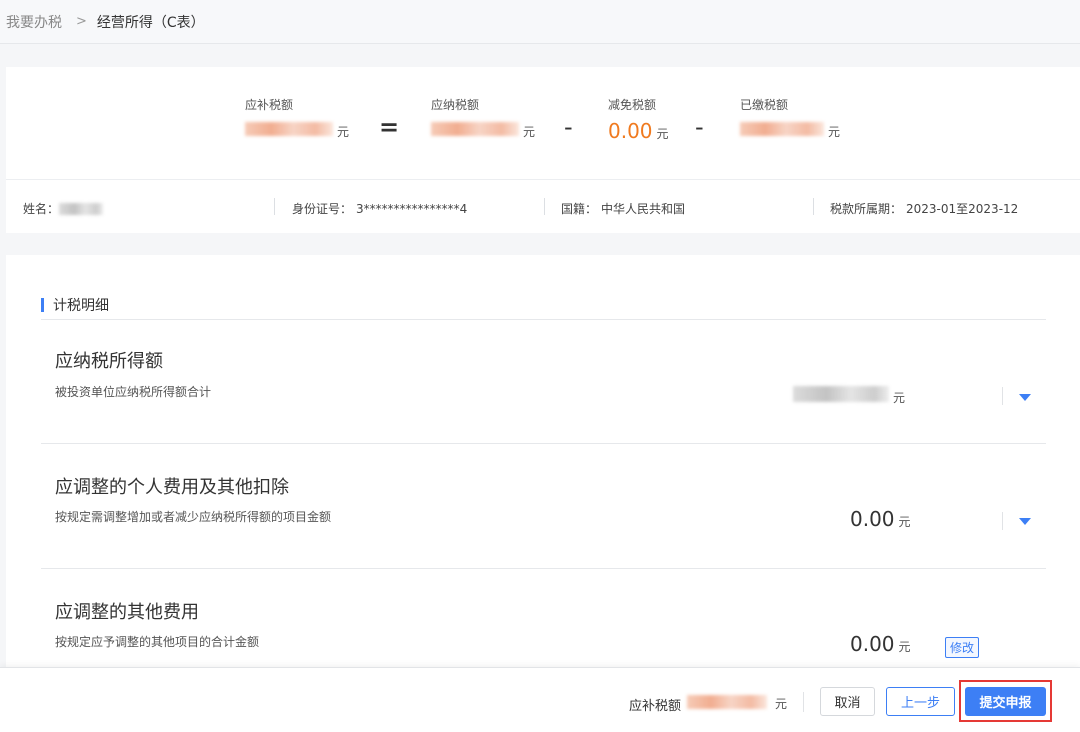  What do you see at coordinates (322, 209) in the screenshot?
I see `id-label: 身份证号：` at bounding box center [322, 209].